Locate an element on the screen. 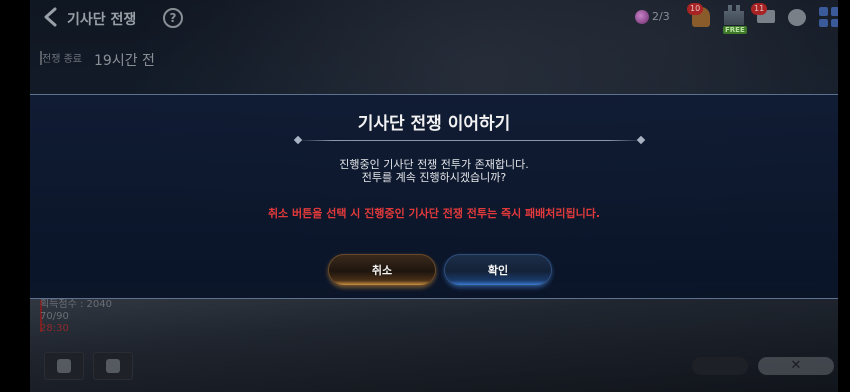 The image size is (850, 392). right-letterbox is located at coordinates (844, 196).